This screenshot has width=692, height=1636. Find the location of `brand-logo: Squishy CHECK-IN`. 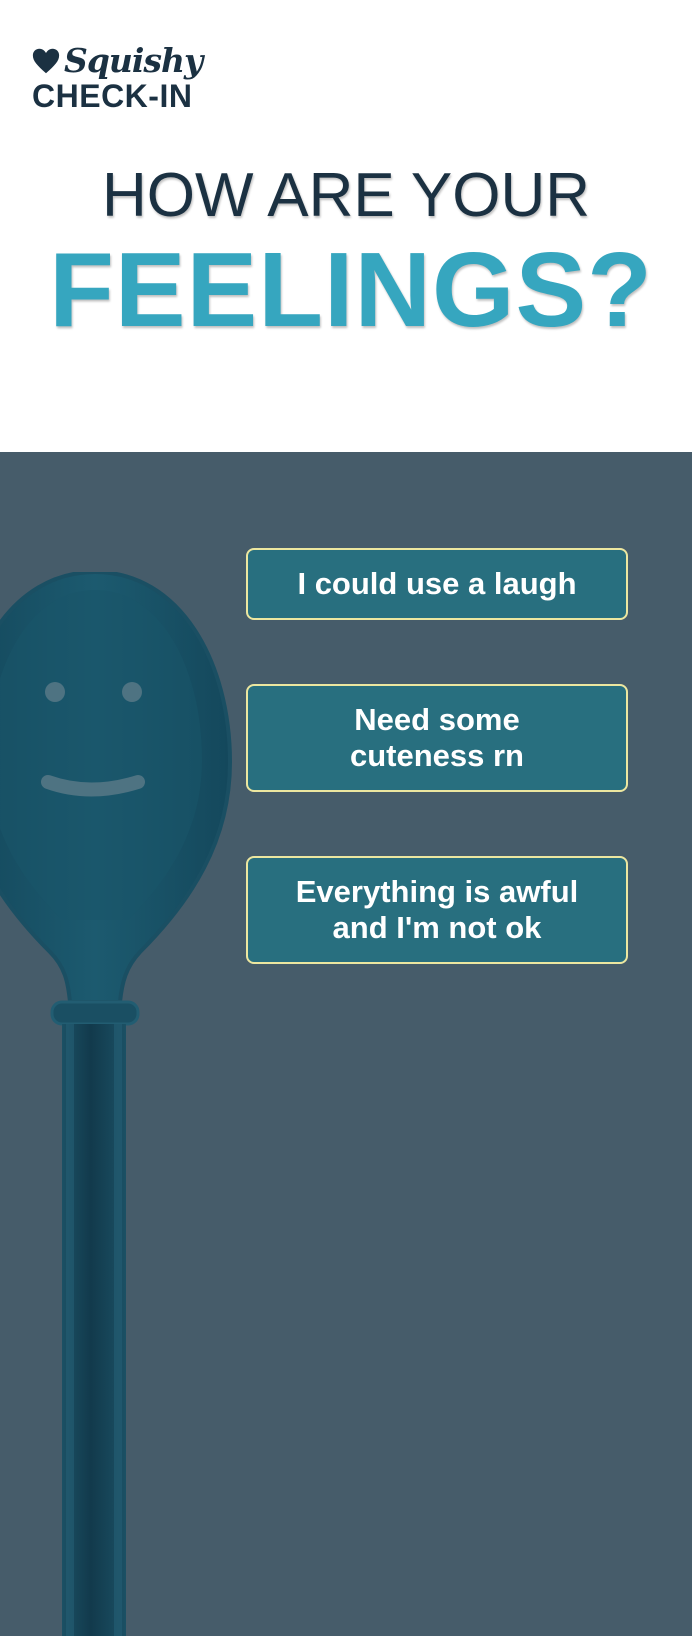

brand-logo: Squishy CHECK-IN is located at coordinates (117, 77).